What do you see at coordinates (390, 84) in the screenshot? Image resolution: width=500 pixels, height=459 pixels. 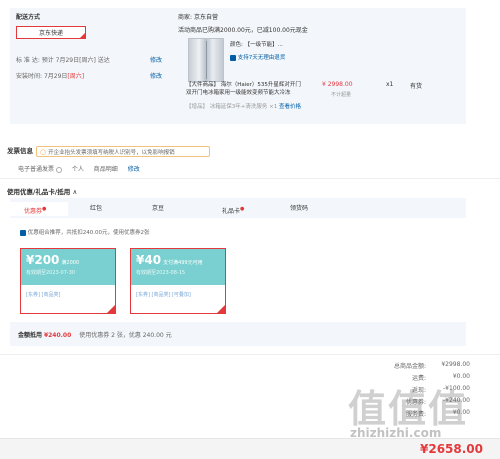 I see `product-qty: x1` at bounding box center [390, 84].